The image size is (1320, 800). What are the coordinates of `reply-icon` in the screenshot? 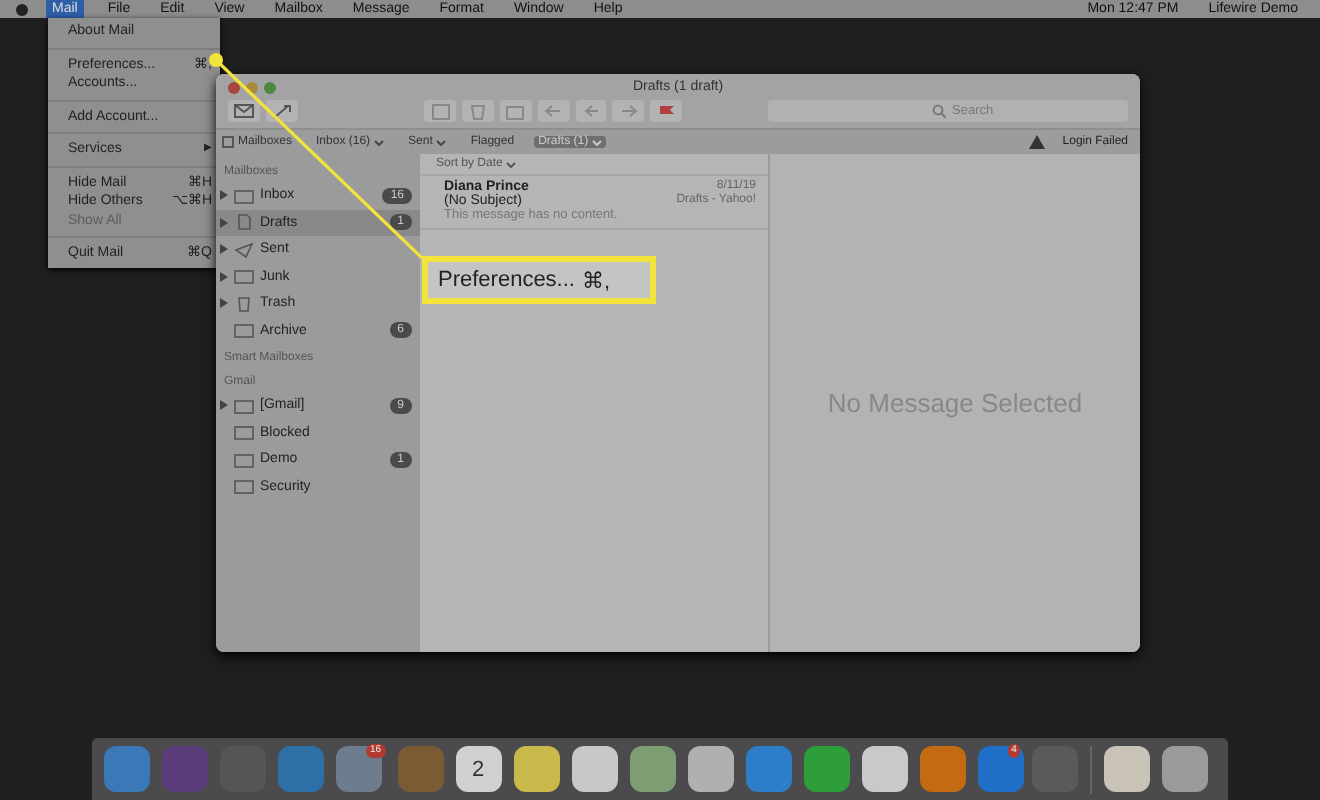 It's located at (553, 111).